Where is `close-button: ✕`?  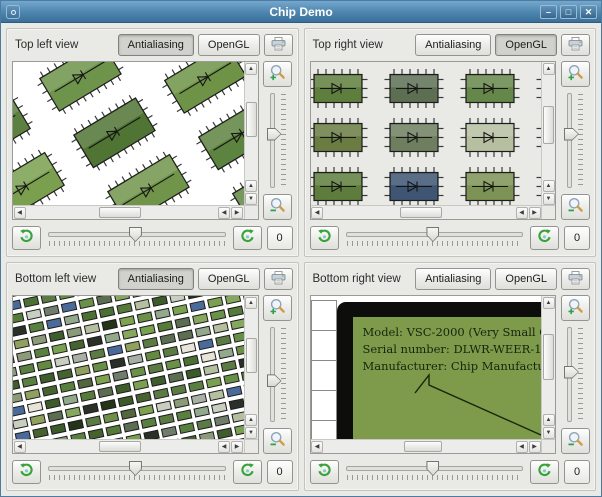
close-button: ✕ is located at coordinates (588, 12).